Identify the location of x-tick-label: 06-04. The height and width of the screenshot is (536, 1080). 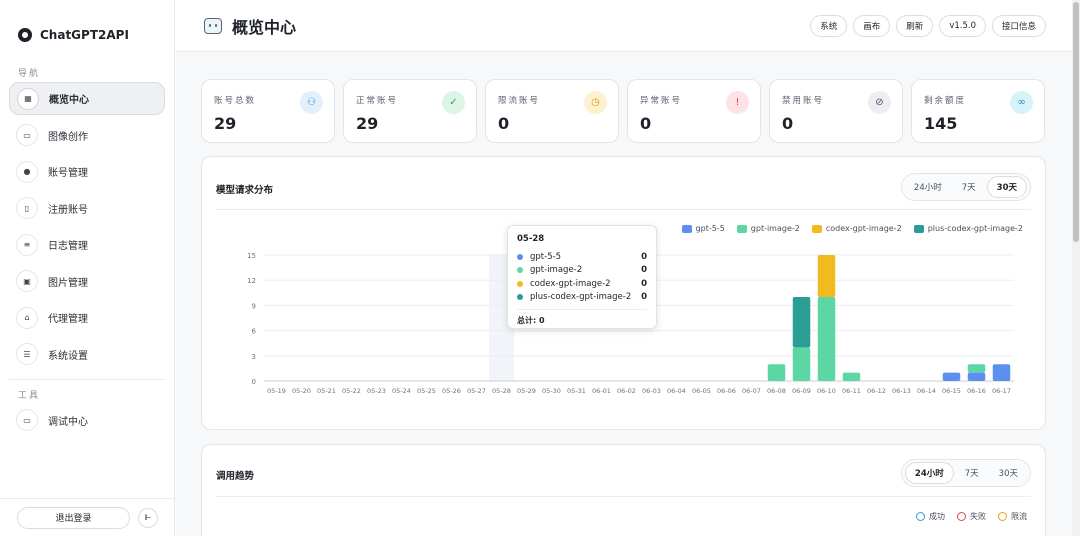
(676, 391).